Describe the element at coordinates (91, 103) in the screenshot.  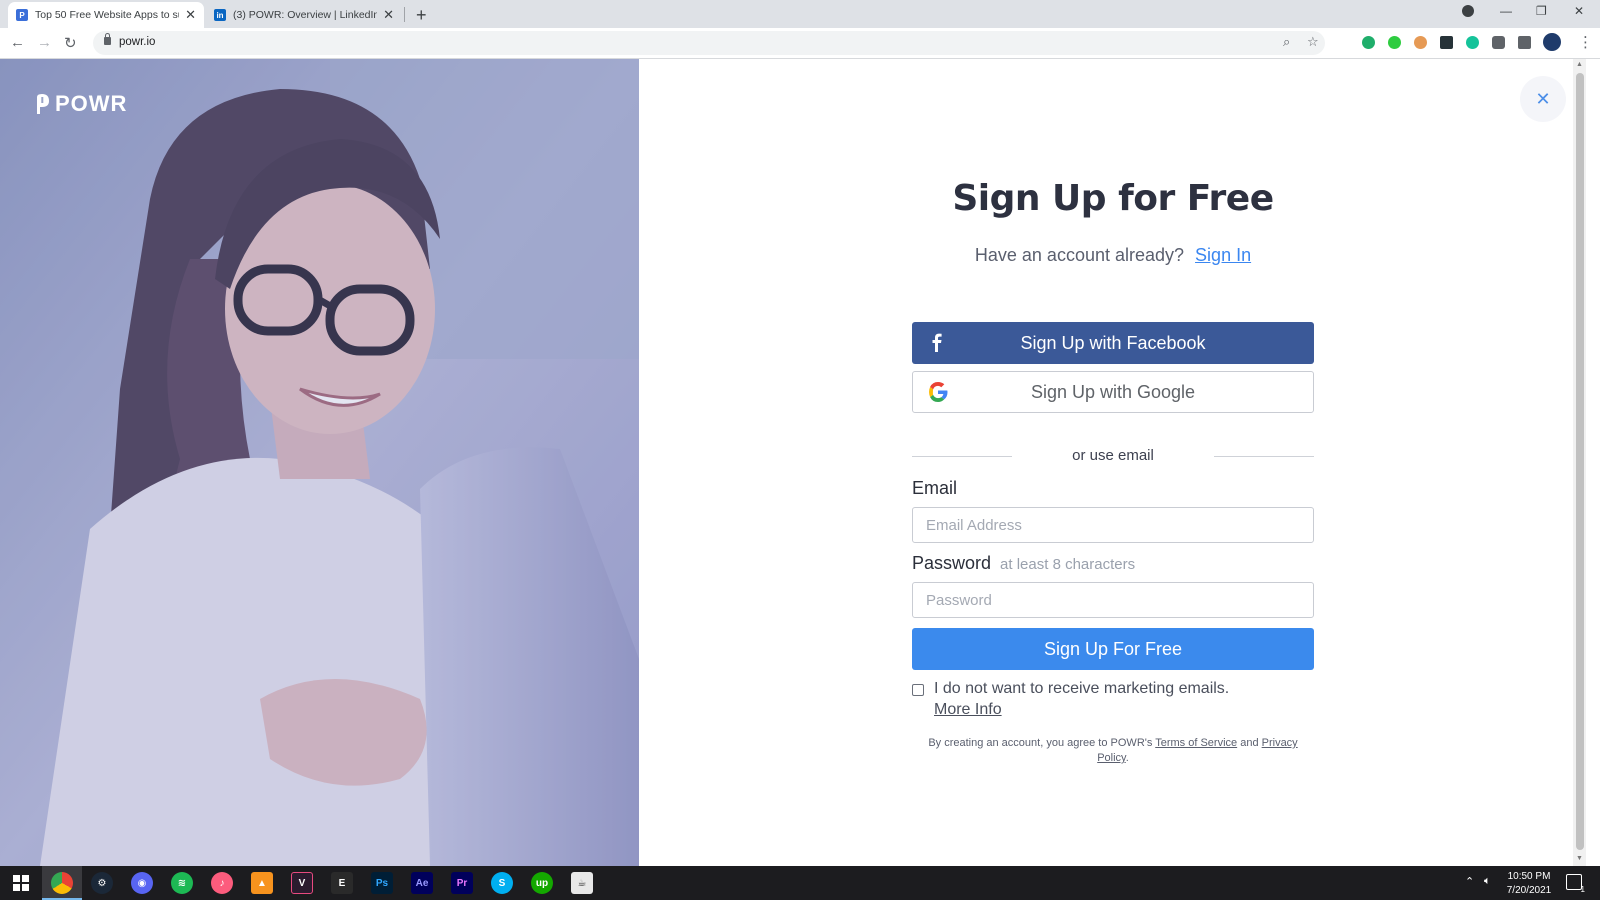
I see `brand-name: POWR` at that location.